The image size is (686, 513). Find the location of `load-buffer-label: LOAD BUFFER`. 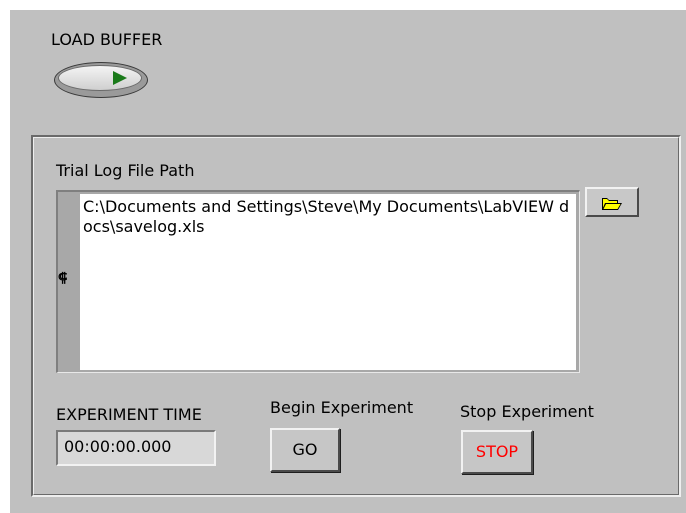

load-buffer-label: LOAD BUFFER is located at coordinates (107, 39).